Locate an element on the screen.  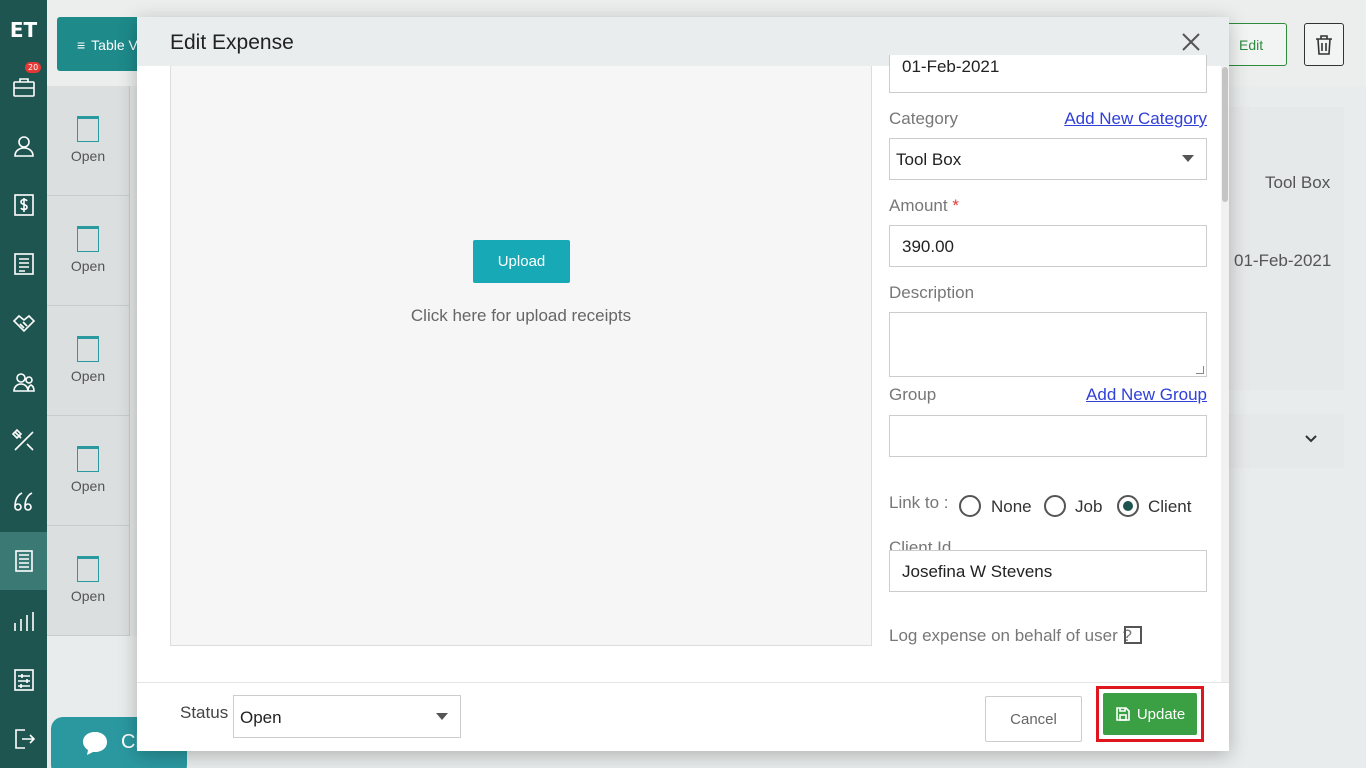
users-icon is located at coordinates (23, 382).